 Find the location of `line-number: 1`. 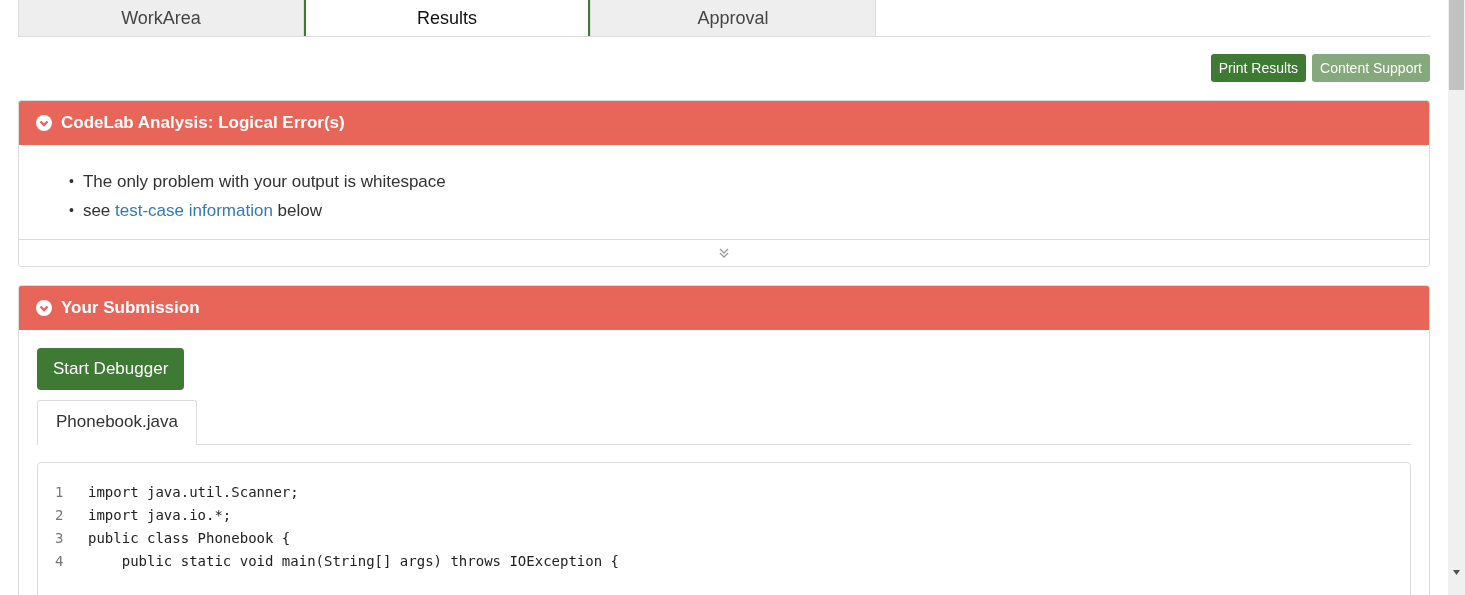

line-number: 1 is located at coordinates (59, 492).